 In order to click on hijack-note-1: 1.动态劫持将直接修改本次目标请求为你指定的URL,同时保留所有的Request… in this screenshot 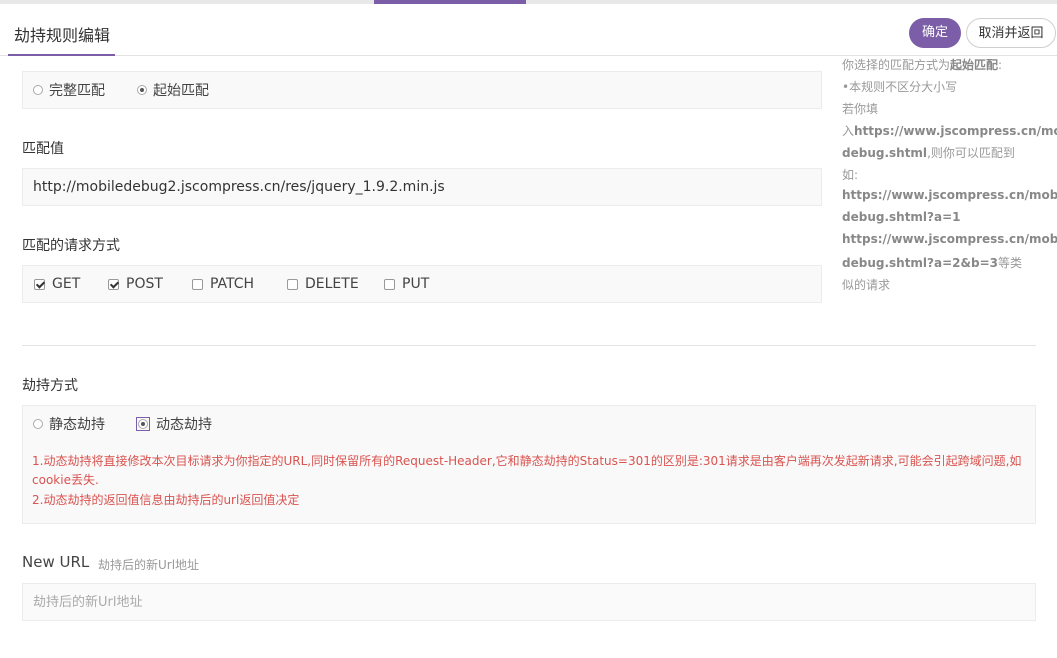, I will do `click(527, 461)`.